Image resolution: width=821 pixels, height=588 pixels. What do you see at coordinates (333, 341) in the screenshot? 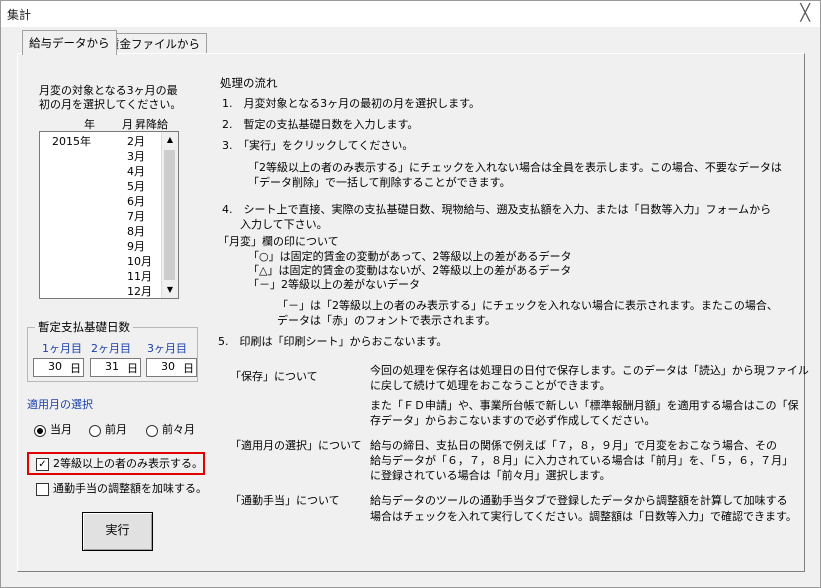
I see `step5: 5. 印刷は「印刷シート」からおこないます。` at bounding box center [333, 341].